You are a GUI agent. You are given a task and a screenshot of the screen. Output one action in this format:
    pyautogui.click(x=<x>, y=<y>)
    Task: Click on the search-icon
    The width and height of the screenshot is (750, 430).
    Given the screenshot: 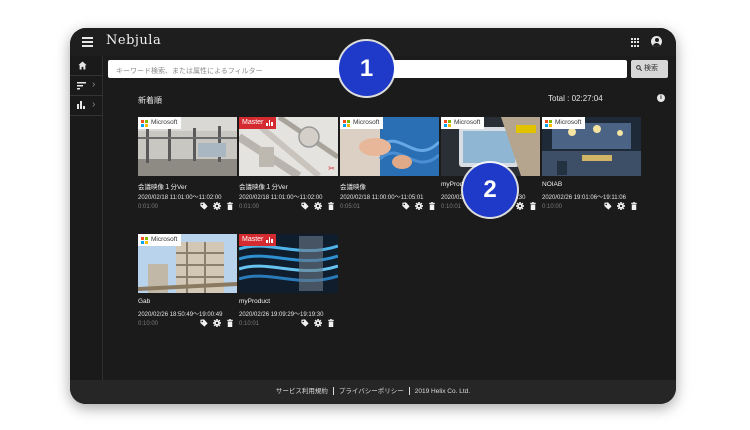 What is the action you would take?
    pyautogui.click(x=639, y=68)
    